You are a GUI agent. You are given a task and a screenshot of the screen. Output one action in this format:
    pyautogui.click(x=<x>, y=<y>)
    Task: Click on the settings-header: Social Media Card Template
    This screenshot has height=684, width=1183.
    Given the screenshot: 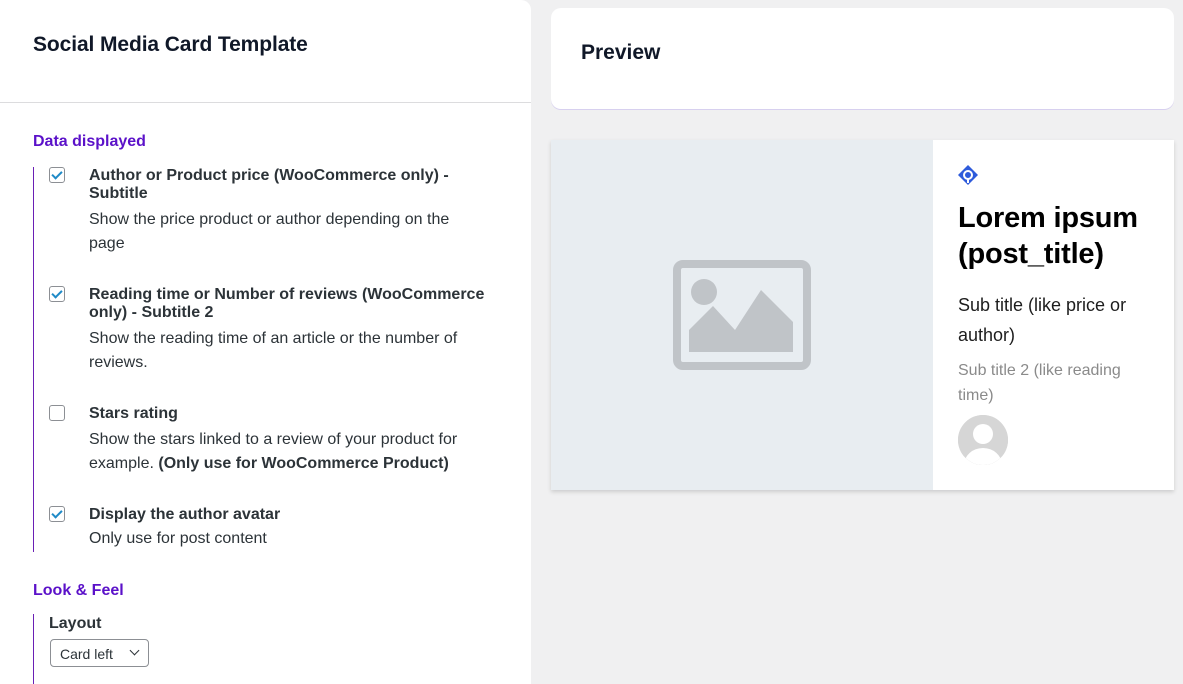 What is the action you would take?
    pyautogui.click(x=265, y=51)
    